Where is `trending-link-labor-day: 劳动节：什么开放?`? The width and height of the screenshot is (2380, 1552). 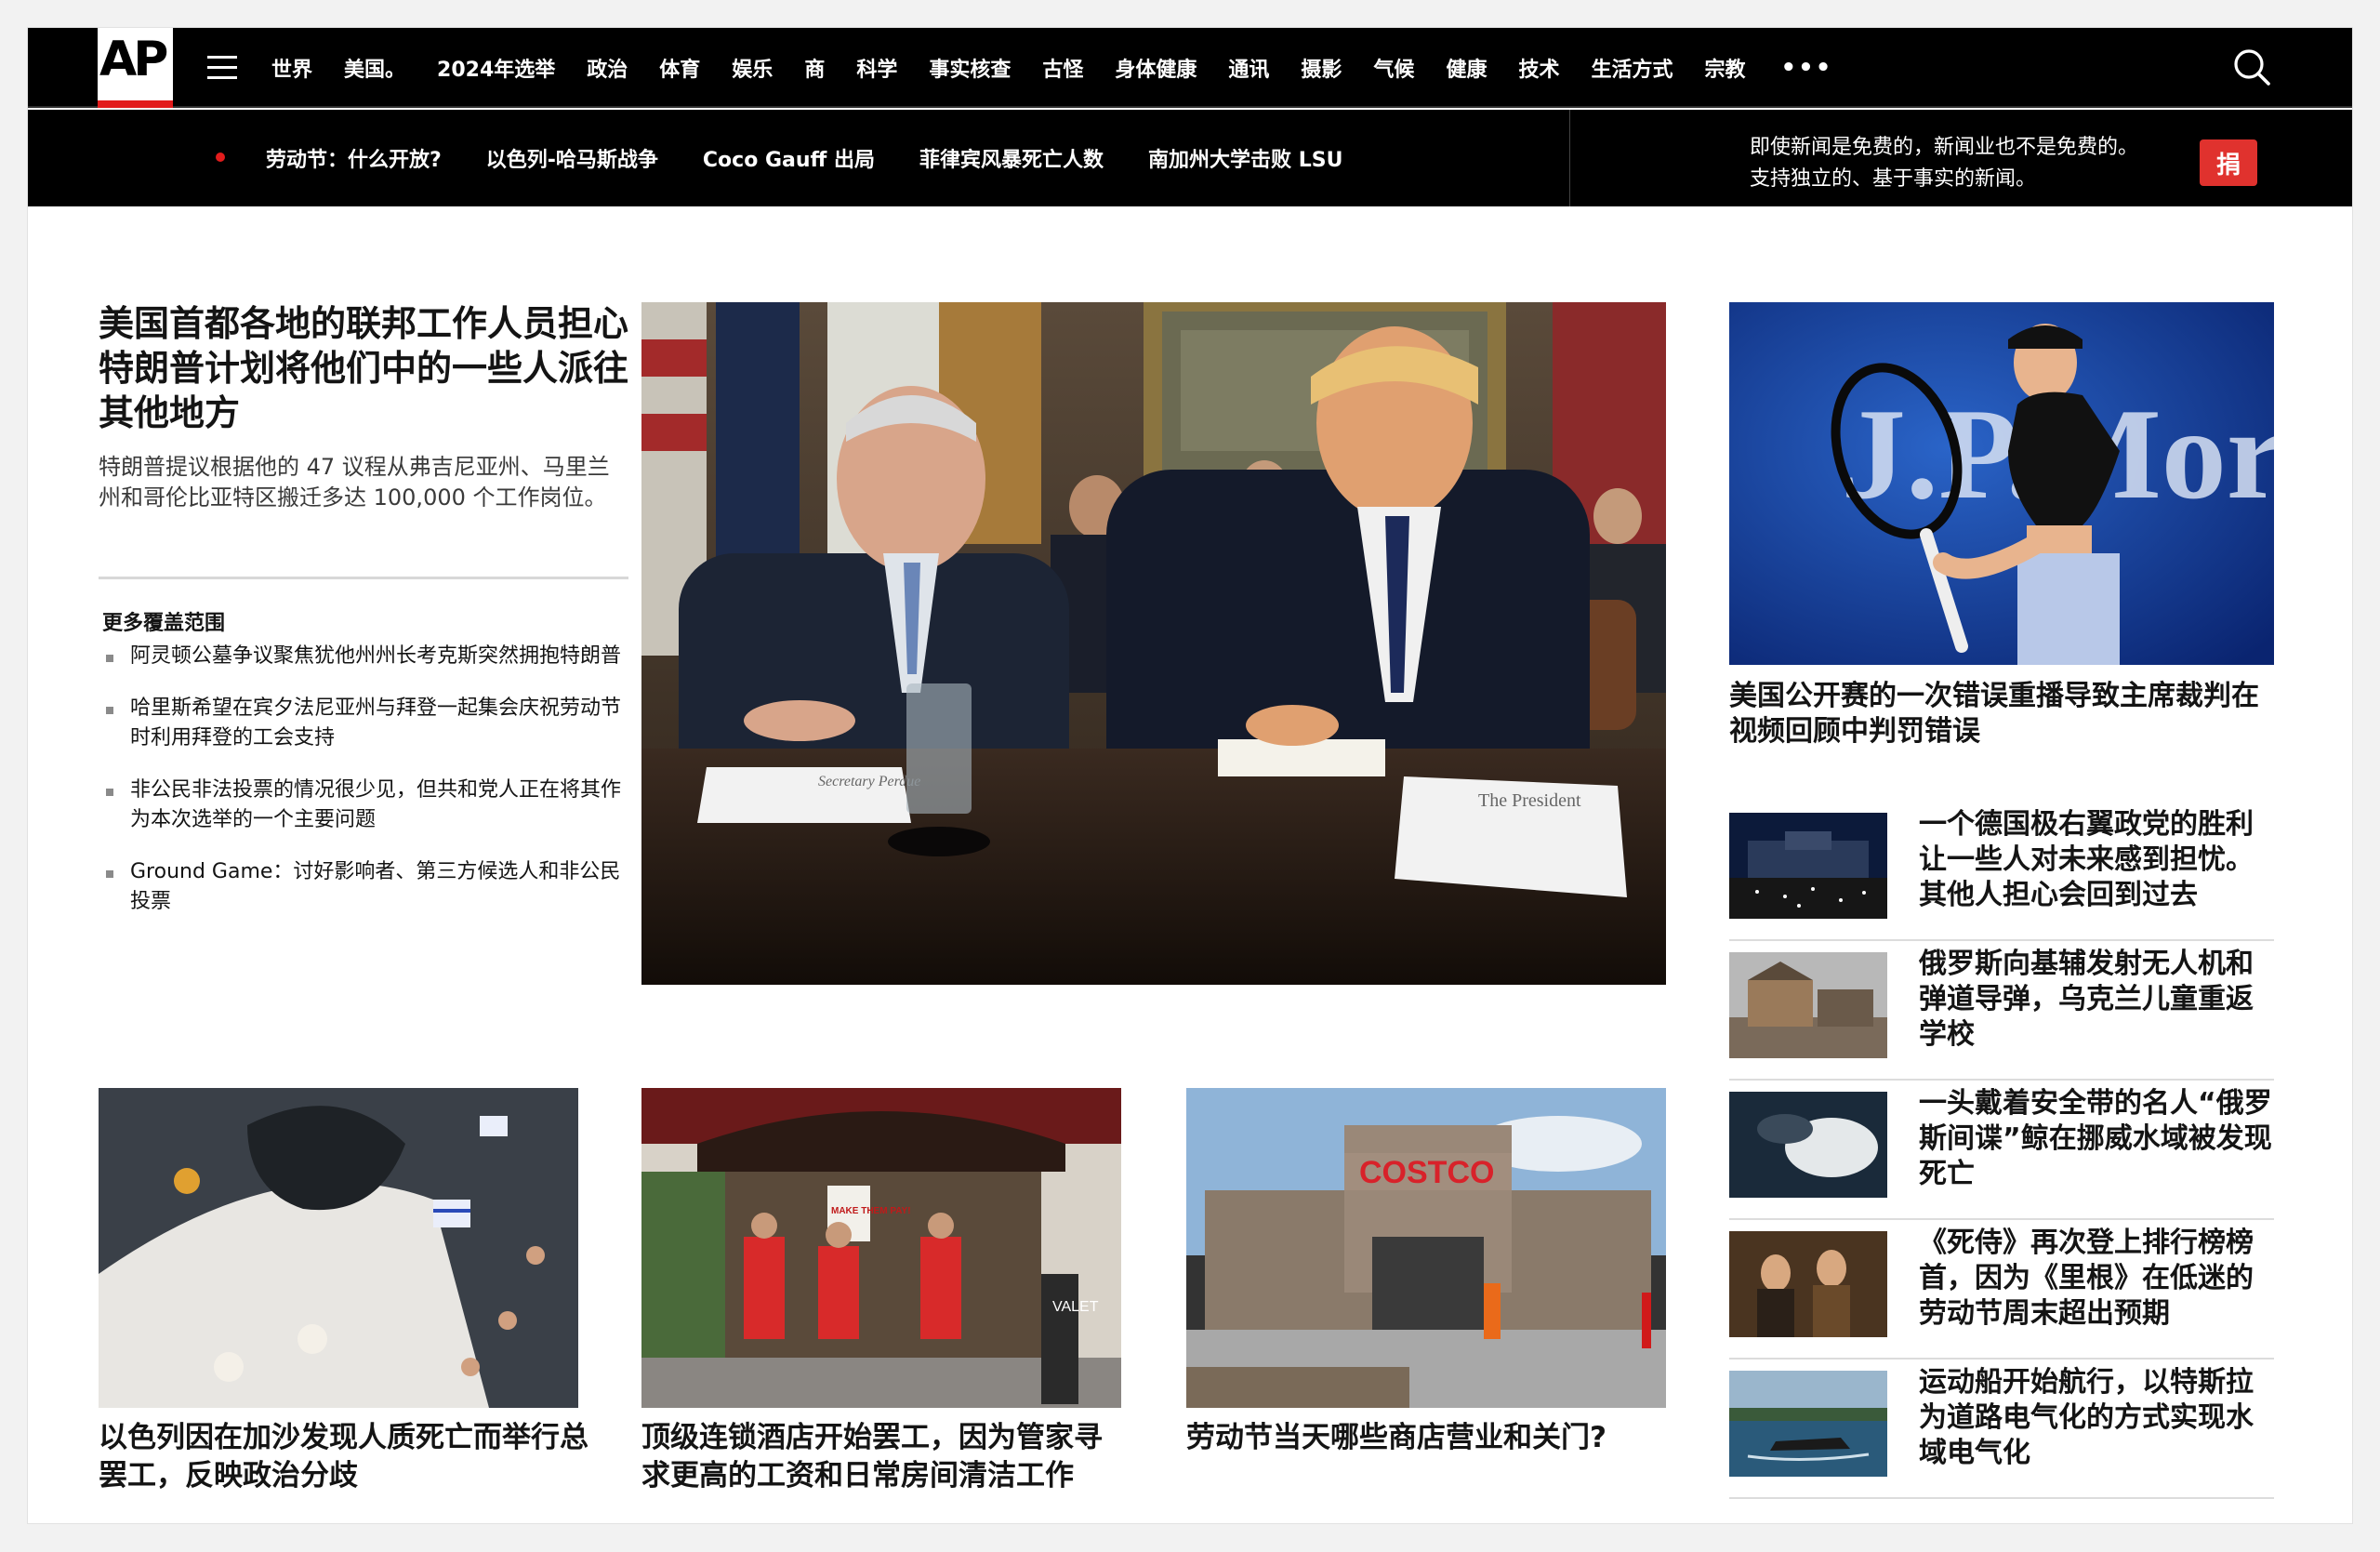 trending-link-labor-day: 劳动节：什么开放? is located at coordinates (354, 158).